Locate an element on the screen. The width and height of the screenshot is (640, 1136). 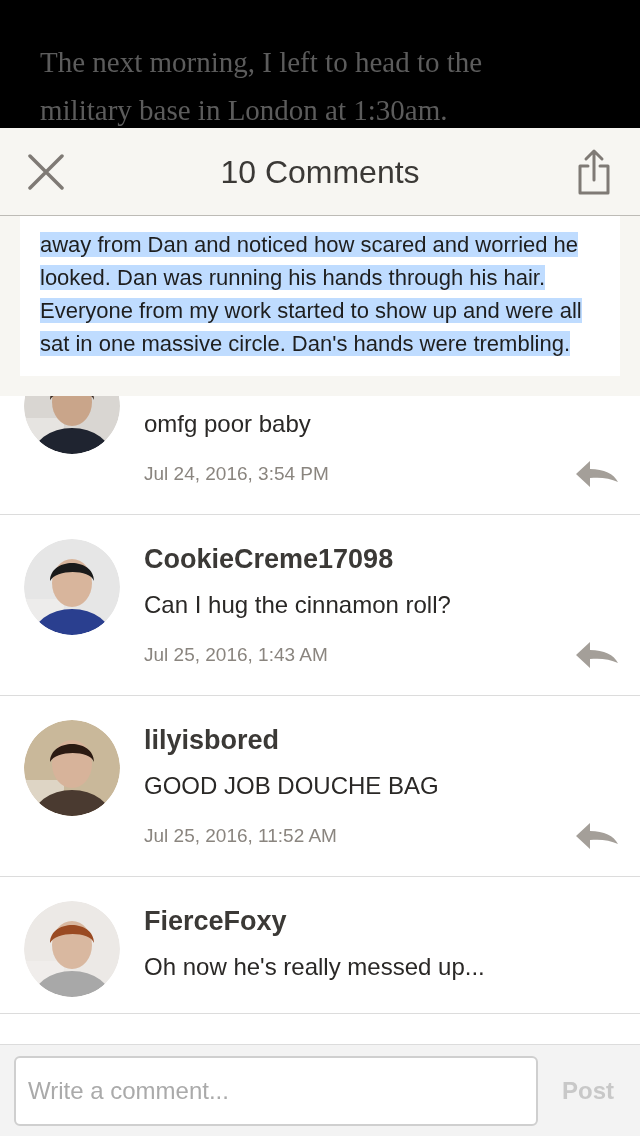
story-text: The next morning, I left to head to the is located at coordinates (262, 62).